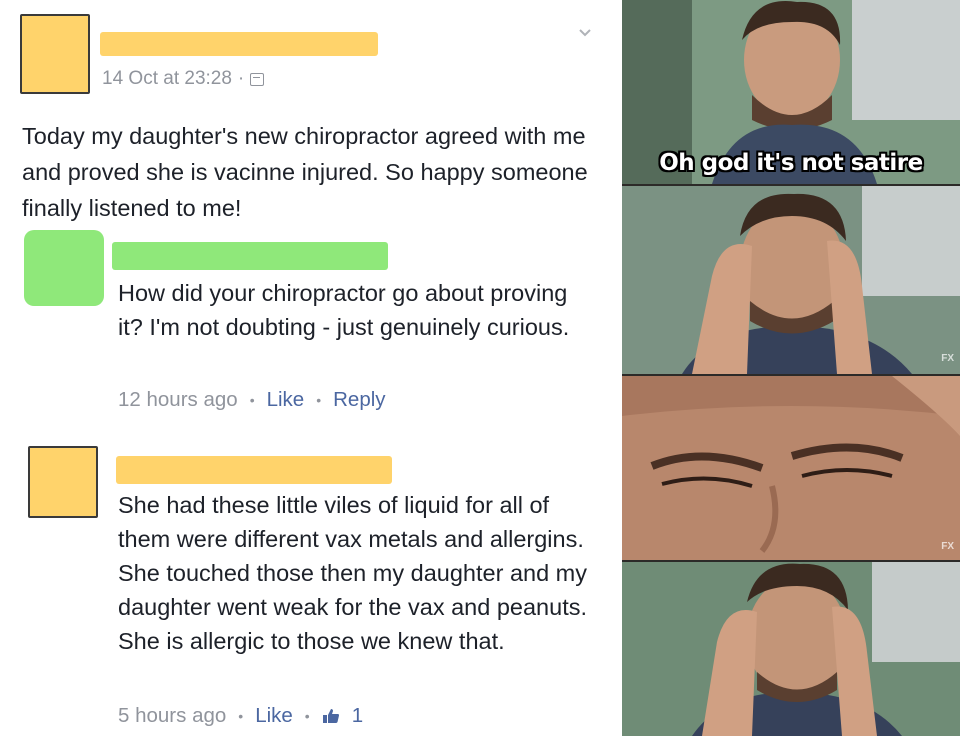 The height and width of the screenshot is (736, 960). Describe the element at coordinates (274, 716) in the screenshot. I see `comment2-like-link: Like` at that location.